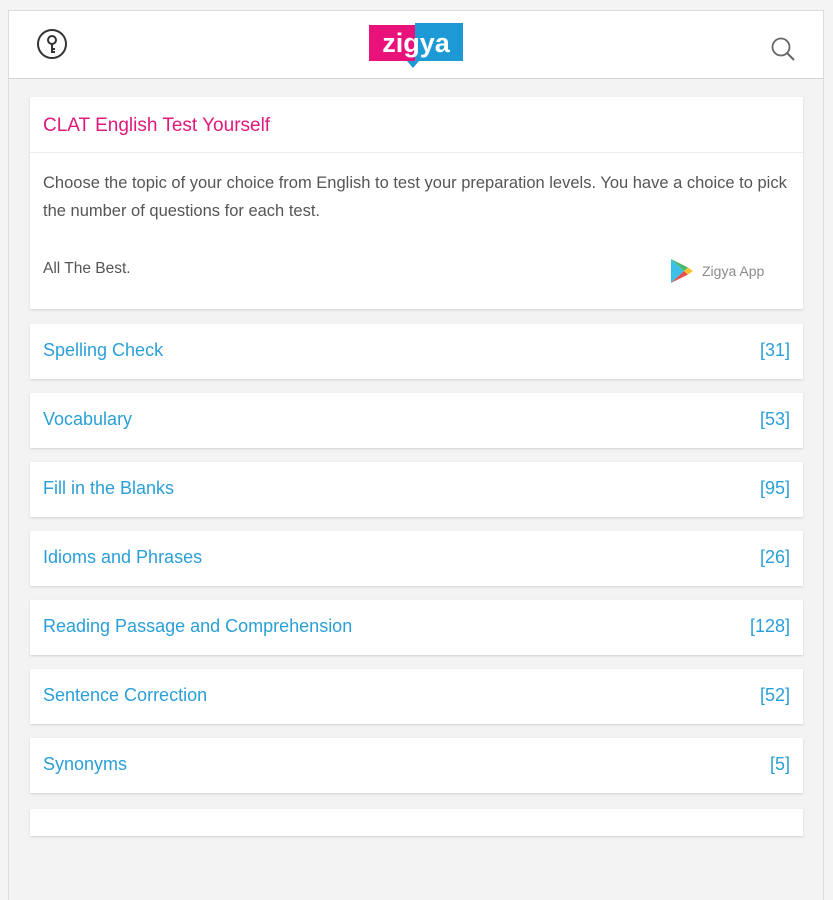  I want to click on topic-name: Spelling Check, so click(103, 350).